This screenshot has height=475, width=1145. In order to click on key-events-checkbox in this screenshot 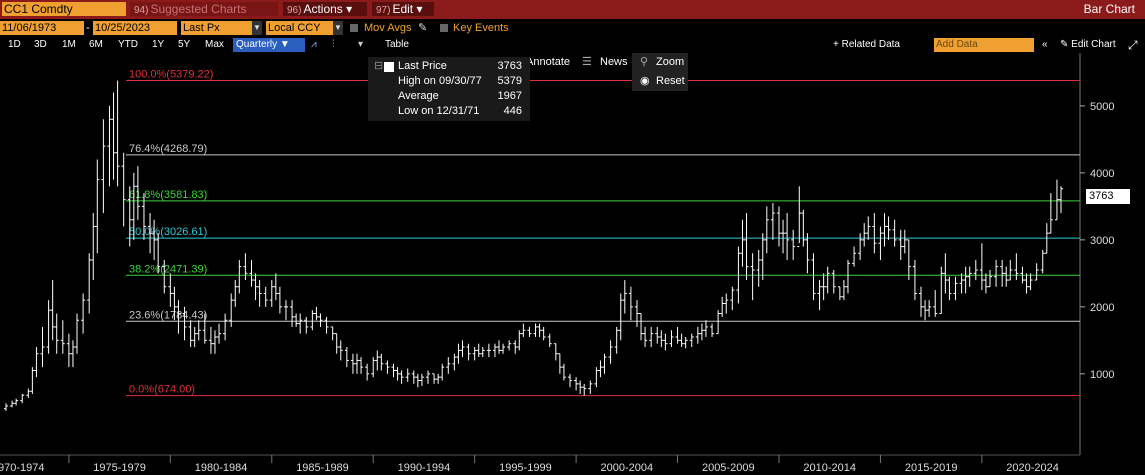, I will do `click(444, 28)`.